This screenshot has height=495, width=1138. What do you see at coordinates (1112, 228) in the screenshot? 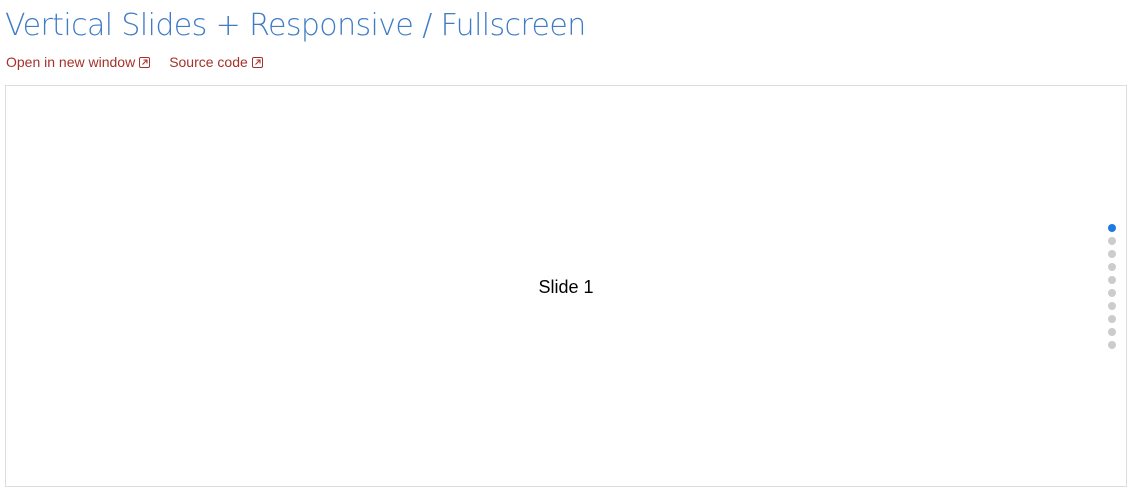
I see `pagination-bullet-active` at bounding box center [1112, 228].